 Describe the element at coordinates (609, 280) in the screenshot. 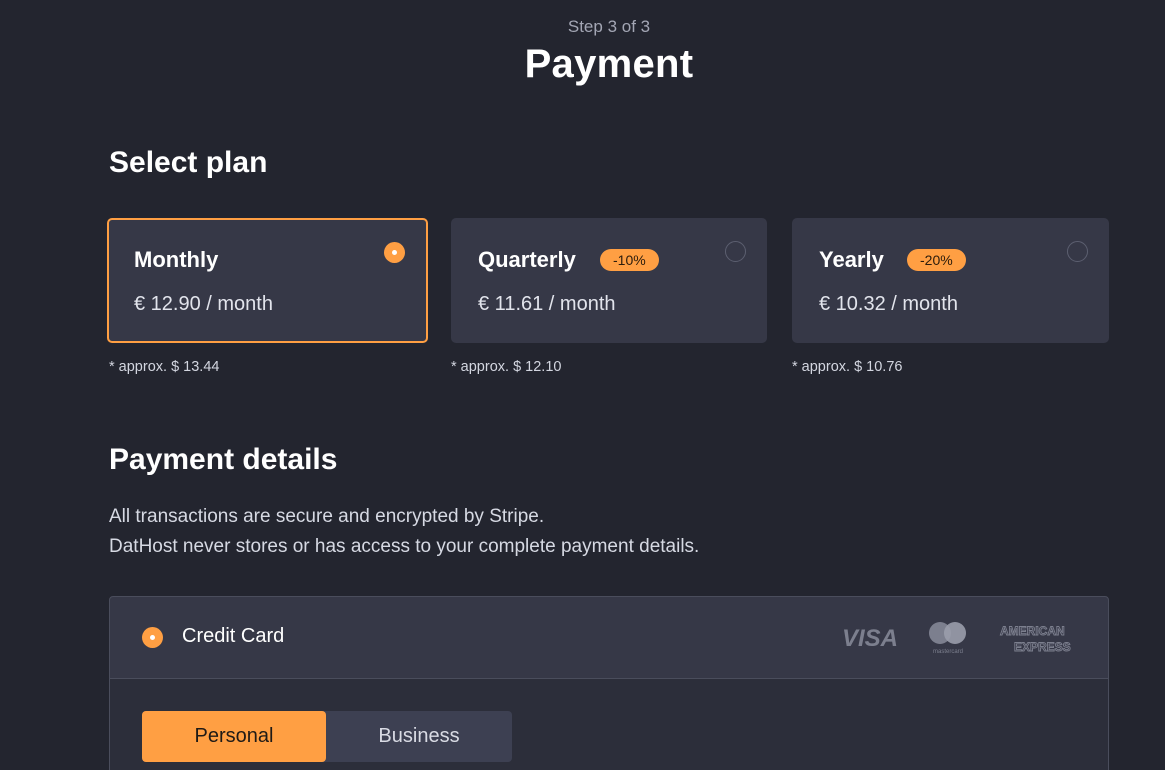

I see `plan-card-quarterly: Quarterly -10% € 11.61 / month` at that location.